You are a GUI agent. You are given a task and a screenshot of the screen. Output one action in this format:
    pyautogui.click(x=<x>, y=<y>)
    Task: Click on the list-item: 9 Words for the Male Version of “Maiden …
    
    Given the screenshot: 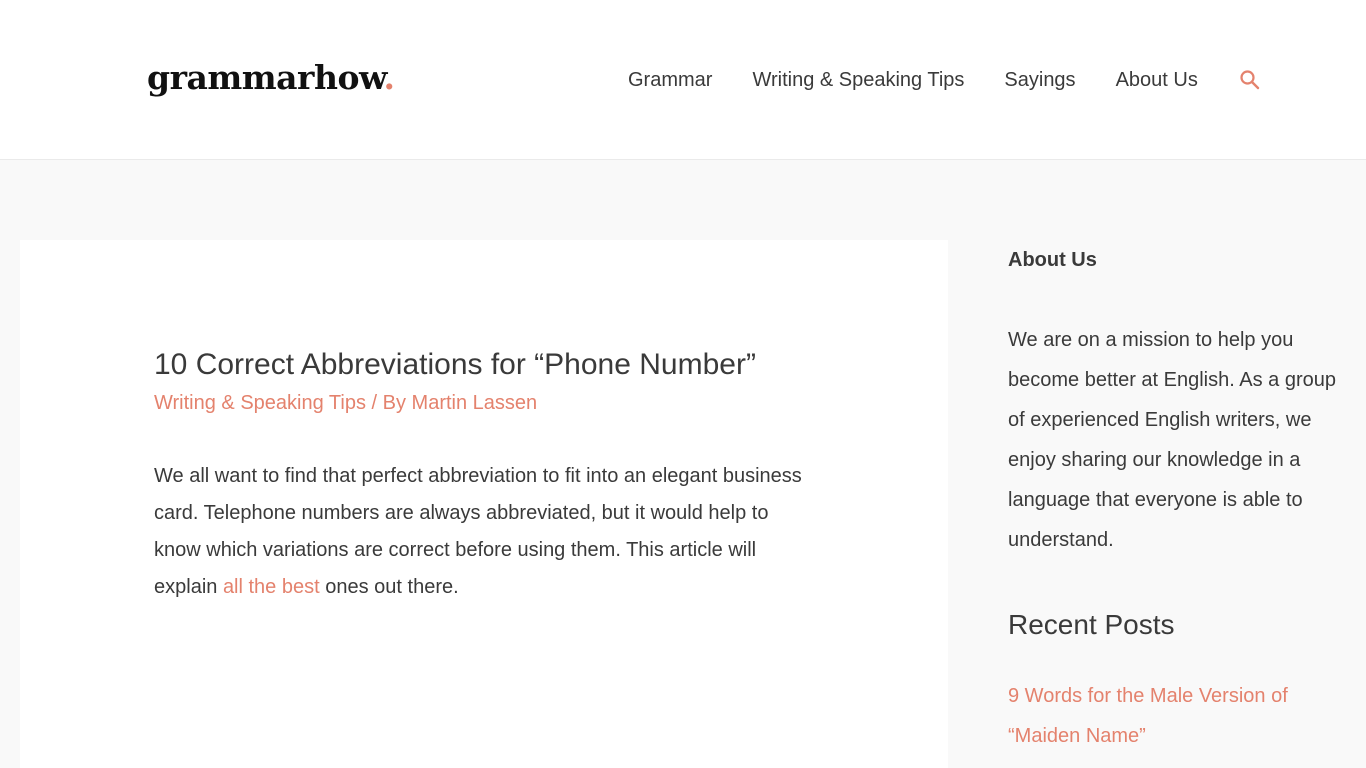 What is the action you would take?
    pyautogui.click(x=1178, y=716)
    